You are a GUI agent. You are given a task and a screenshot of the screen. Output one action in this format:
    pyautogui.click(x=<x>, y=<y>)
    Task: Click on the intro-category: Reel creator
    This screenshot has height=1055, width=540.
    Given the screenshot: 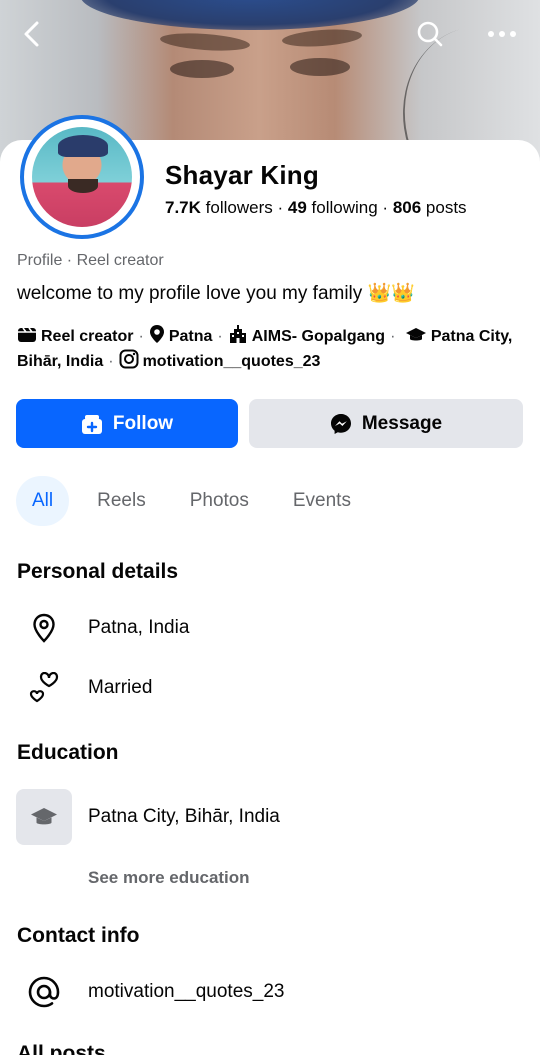 What is the action you would take?
    pyautogui.click(x=75, y=336)
    